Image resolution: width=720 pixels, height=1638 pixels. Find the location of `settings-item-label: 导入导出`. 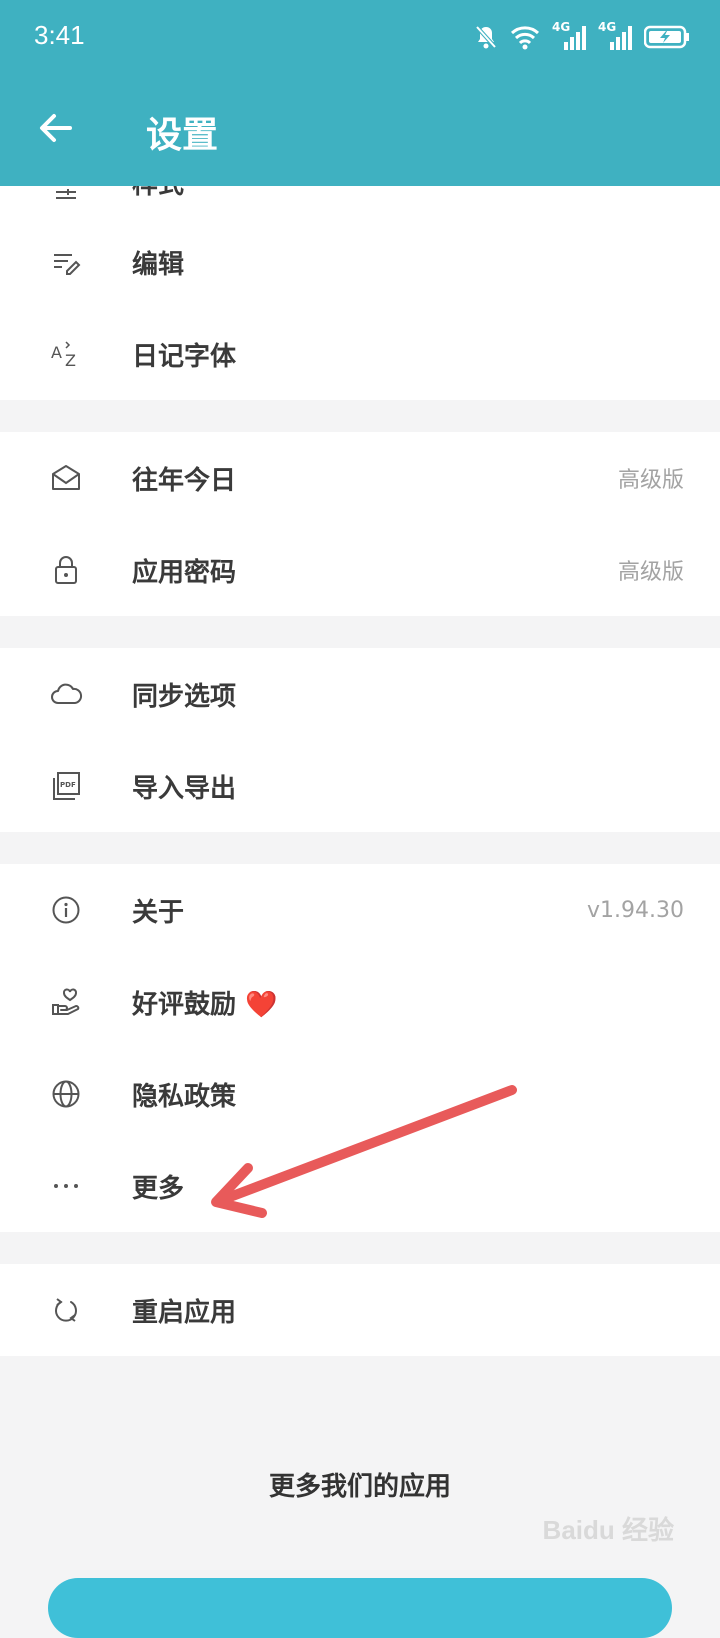

settings-item-label: 导入导出 is located at coordinates (184, 788).